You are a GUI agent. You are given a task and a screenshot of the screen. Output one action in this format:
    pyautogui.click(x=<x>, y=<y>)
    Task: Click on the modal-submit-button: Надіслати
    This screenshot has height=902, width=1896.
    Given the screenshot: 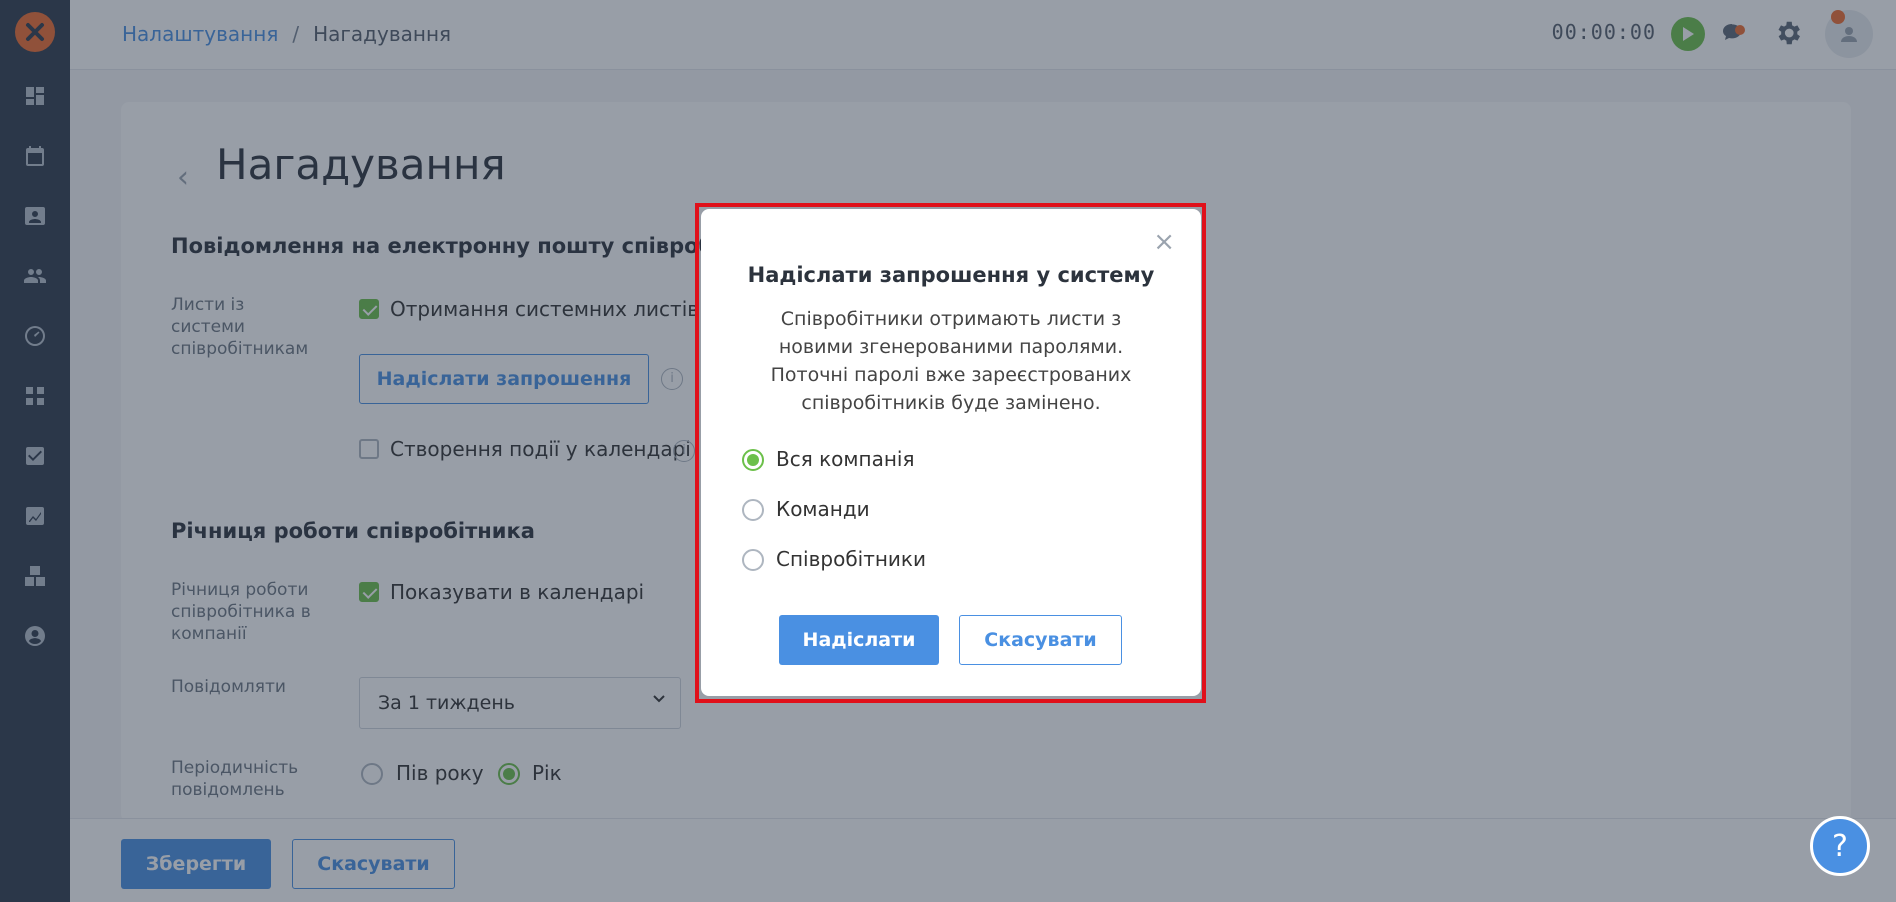 What is the action you would take?
    pyautogui.click(x=859, y=640)
    